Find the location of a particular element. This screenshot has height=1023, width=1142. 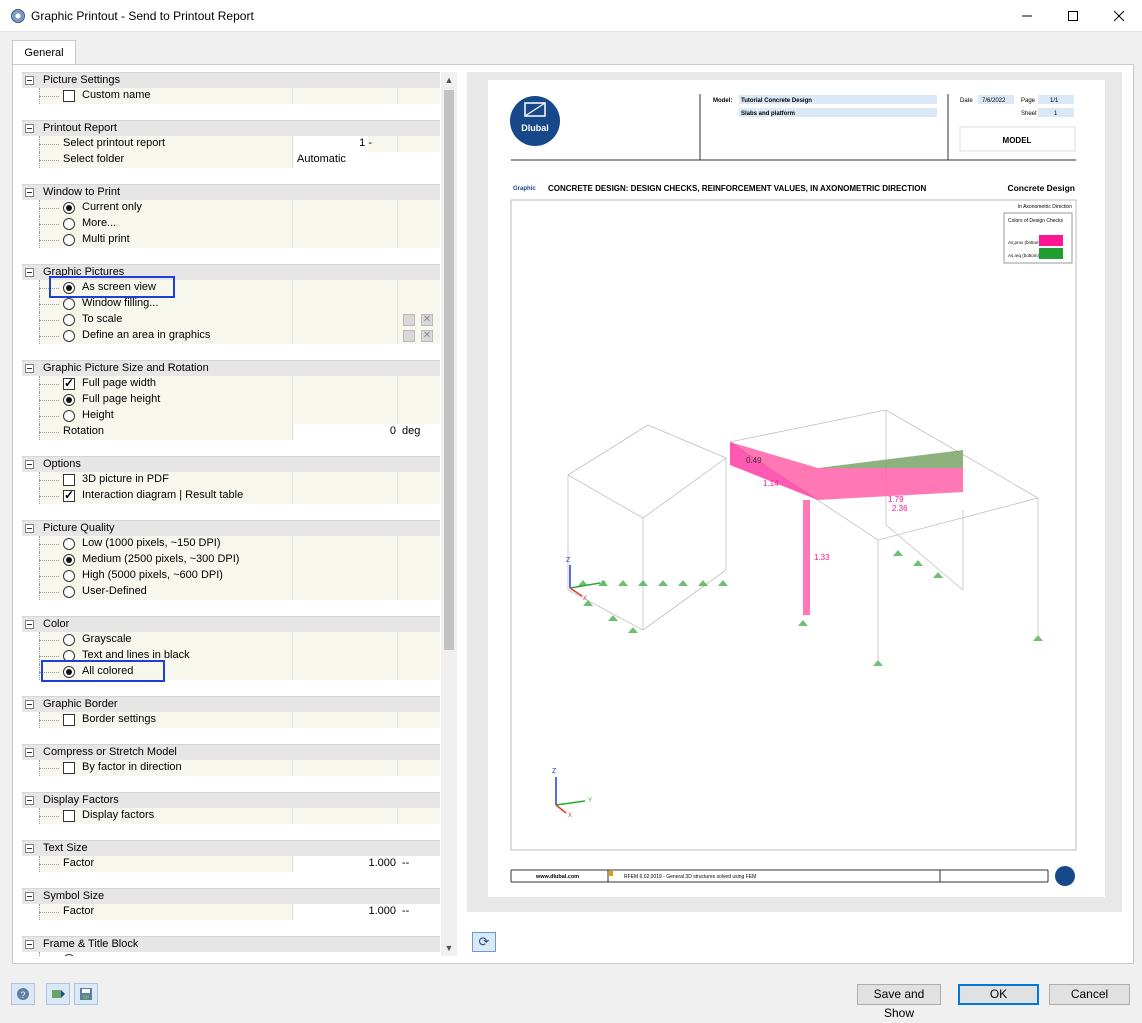

tab-general: General is located at coordinates (44, 52).